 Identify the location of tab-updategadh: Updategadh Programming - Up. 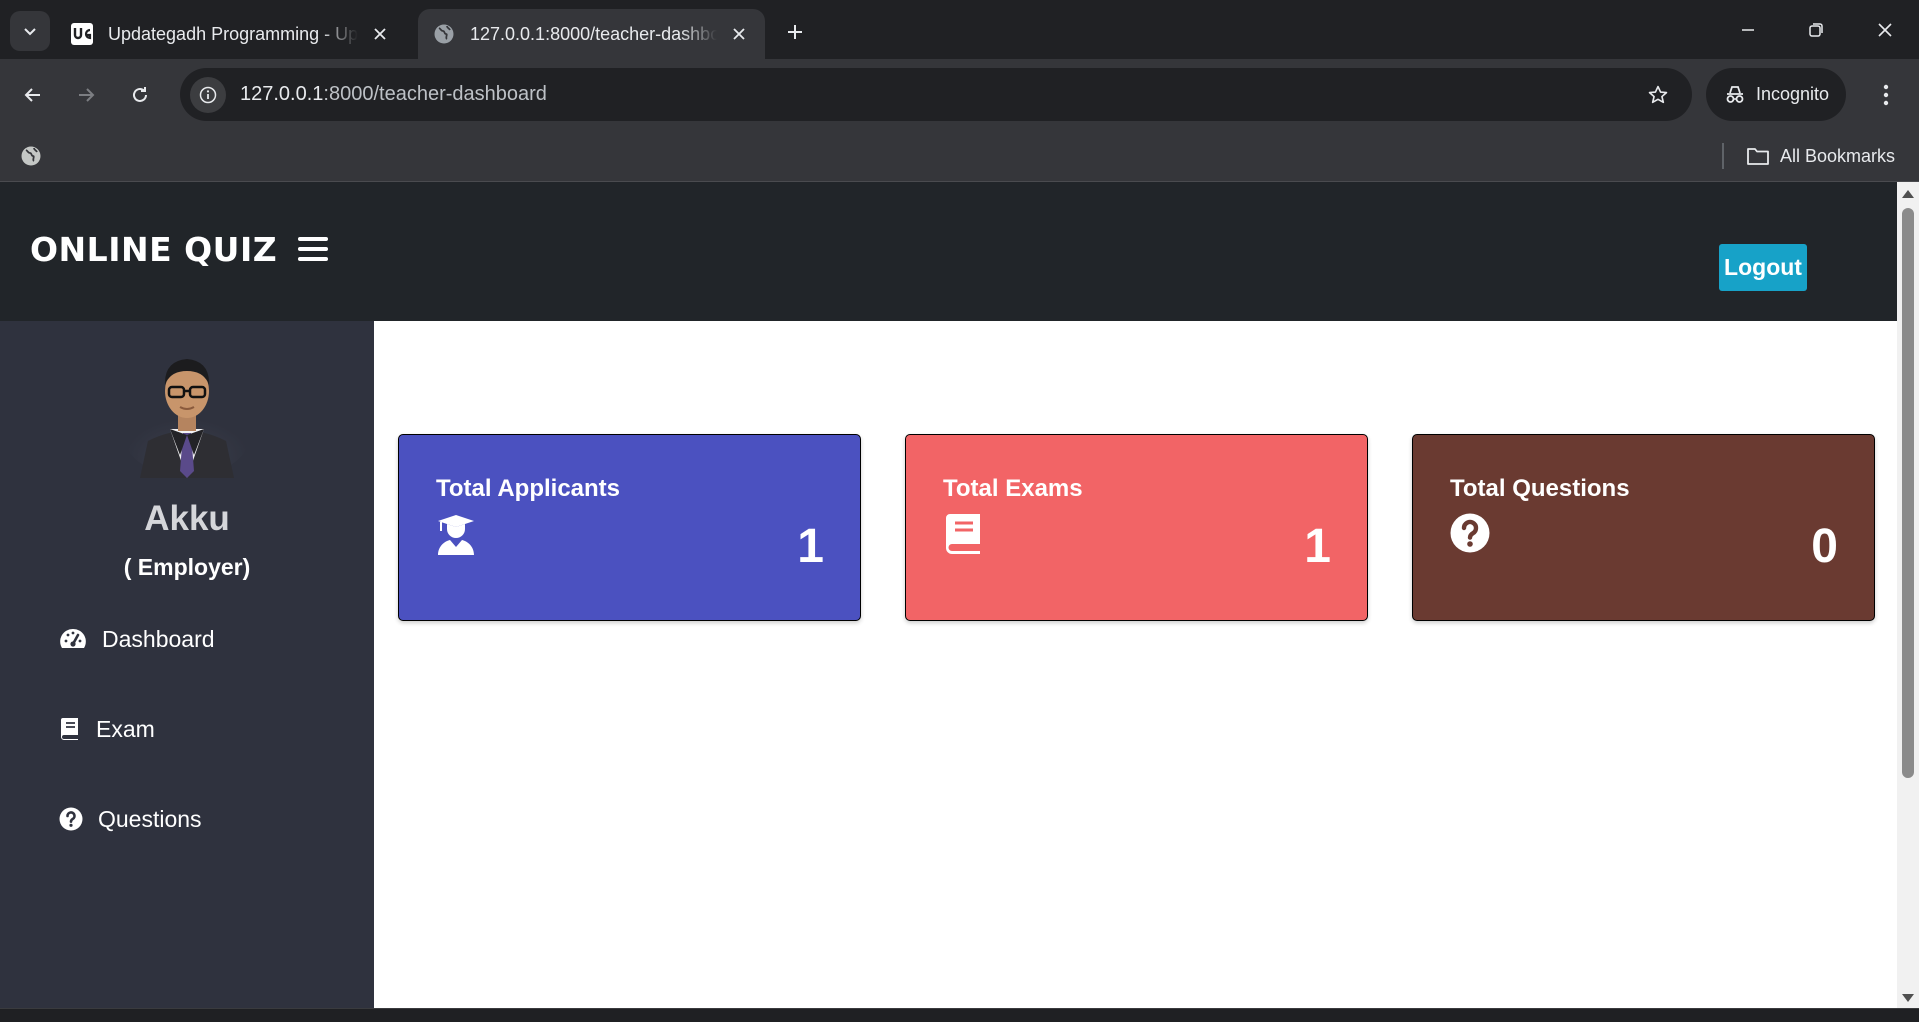
(231, 34).